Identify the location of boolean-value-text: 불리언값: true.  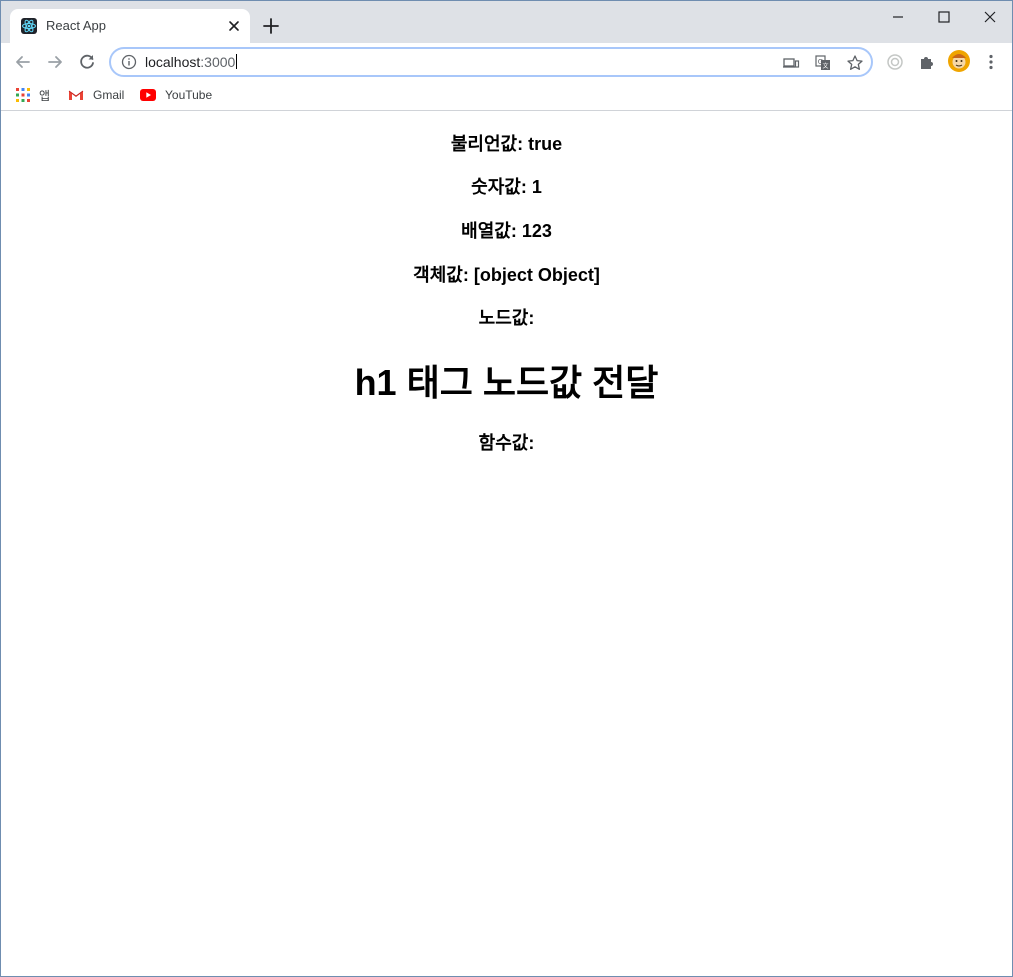
(506, 144).